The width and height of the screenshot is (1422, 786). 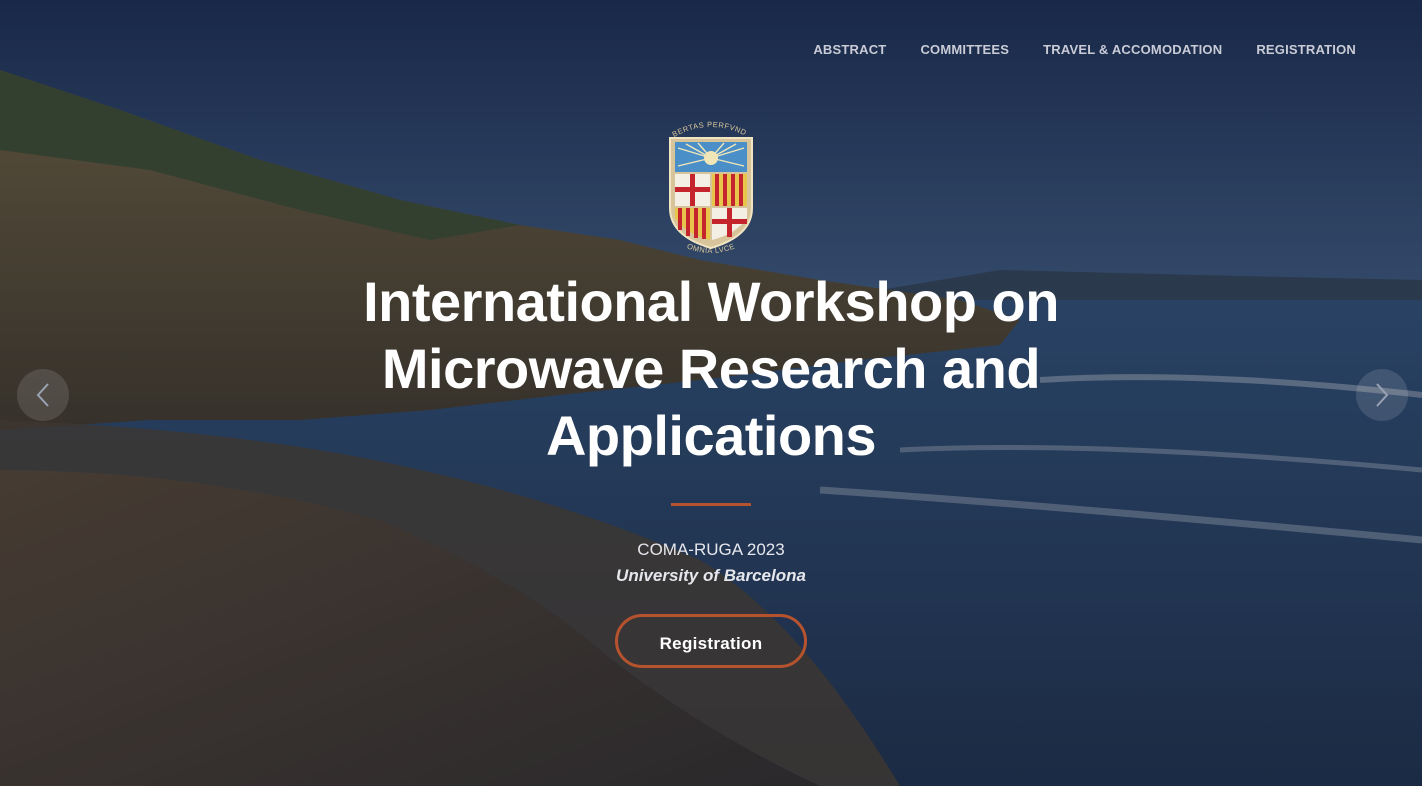 What do you see at coordinates (964, 49) in the screenshot?
I see `nav-item-committees: COMMITTEES` at bounding box center [964, 49].